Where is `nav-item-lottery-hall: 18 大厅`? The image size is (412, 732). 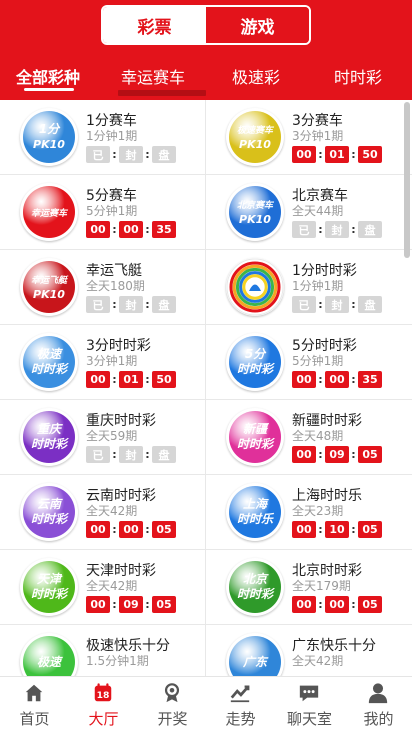 nav-item-lottery-hall: 18 大厅 is located at coordinates (103, 704).